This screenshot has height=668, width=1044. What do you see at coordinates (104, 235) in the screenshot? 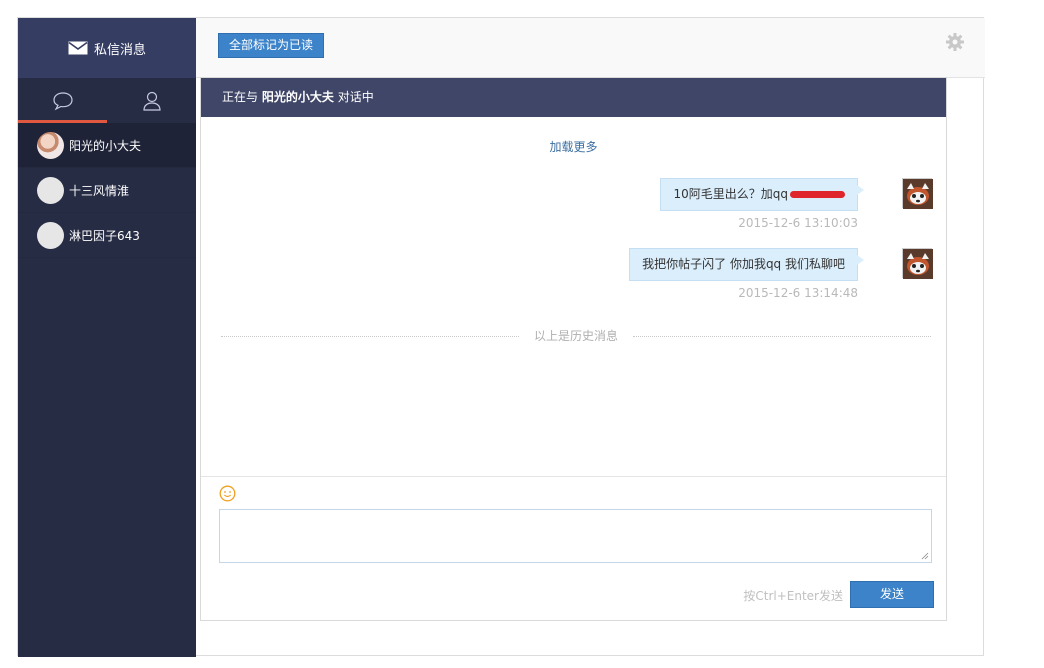
I see `contact-name: 淋巴因子643` at bounding box center [104, 235].